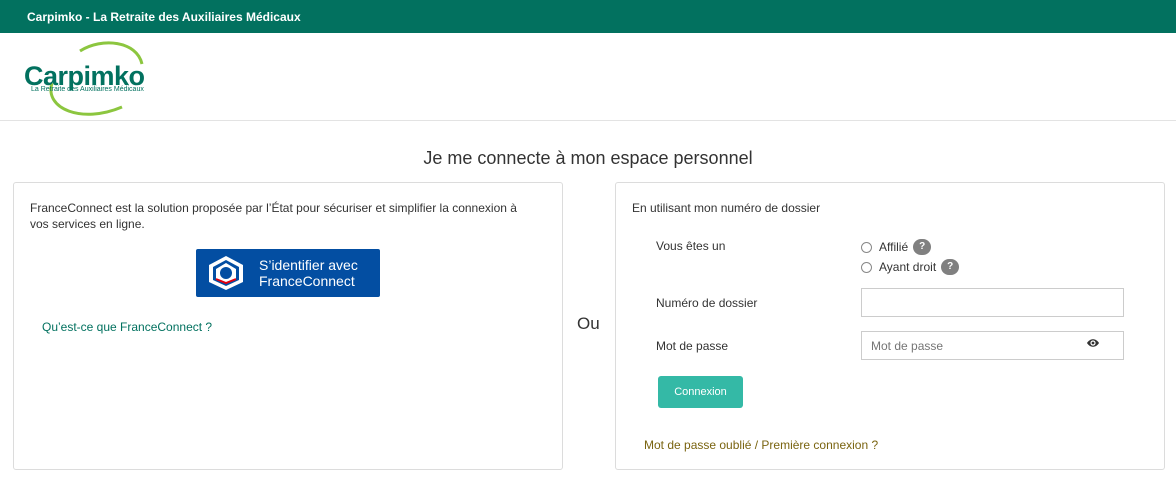  Describe the element at coordinates (866, 247) in the screenshot. I see `radio-affilie-input` at that location.